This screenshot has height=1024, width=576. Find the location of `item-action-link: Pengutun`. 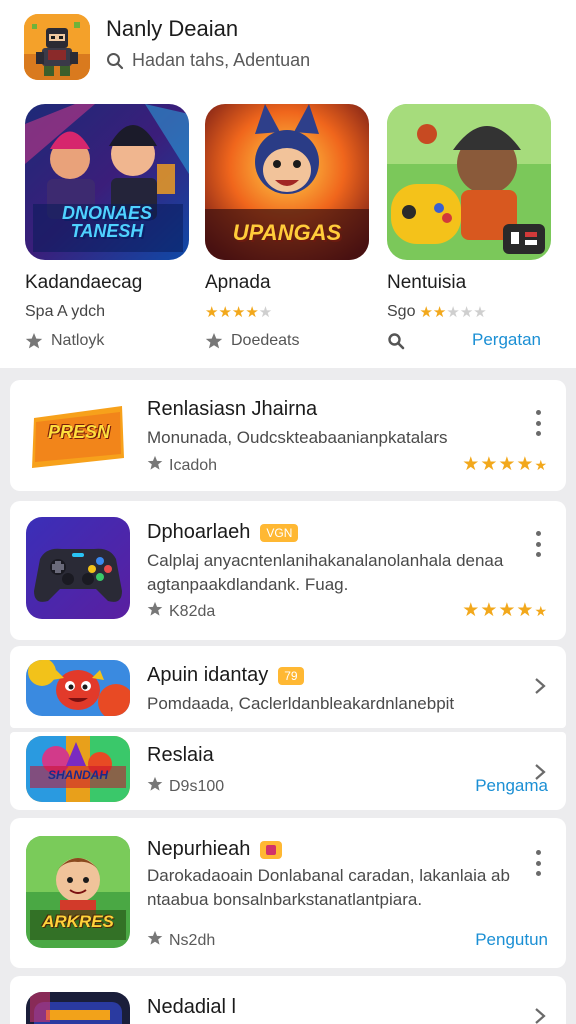

item-action-link: Pengutun is located at coordinates (511, 940).